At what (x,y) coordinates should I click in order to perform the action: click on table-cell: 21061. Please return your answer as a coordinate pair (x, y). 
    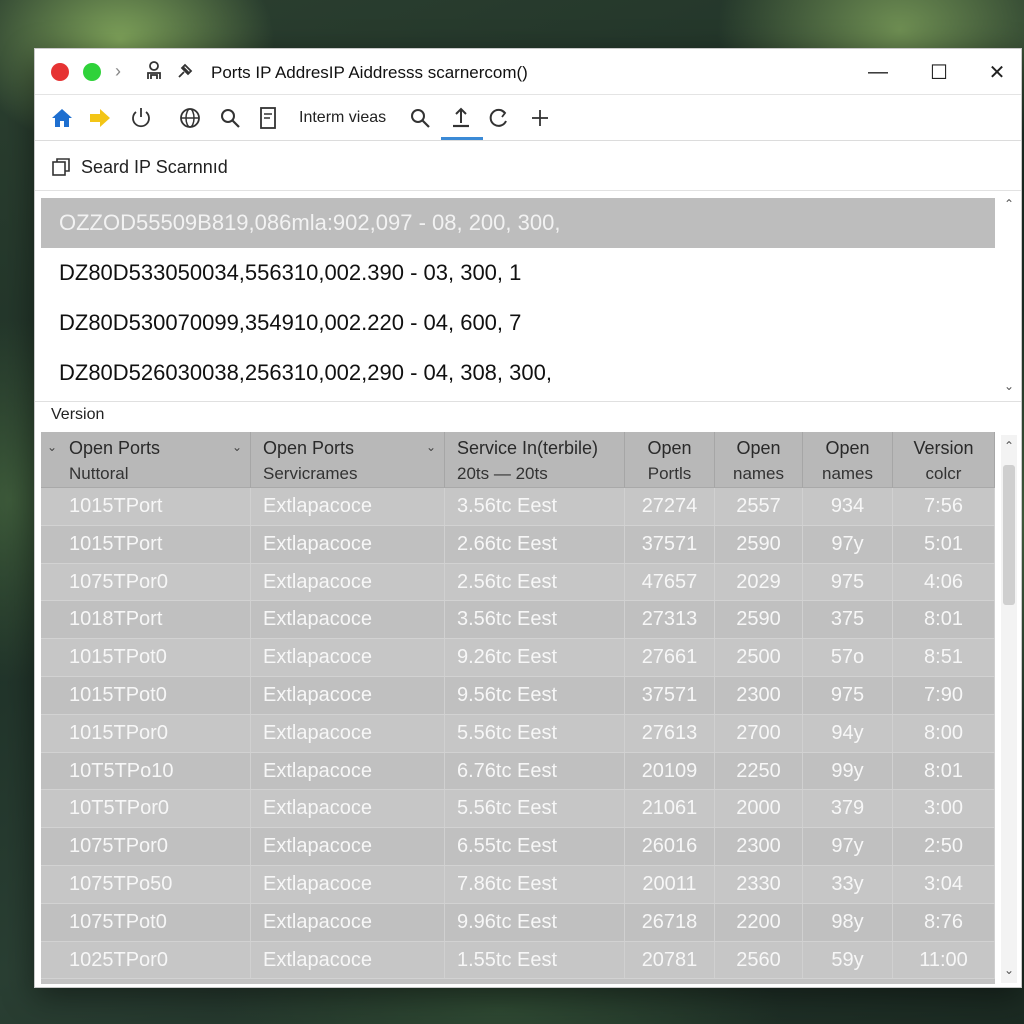
    Looking at the image, I should click on (670, 809).